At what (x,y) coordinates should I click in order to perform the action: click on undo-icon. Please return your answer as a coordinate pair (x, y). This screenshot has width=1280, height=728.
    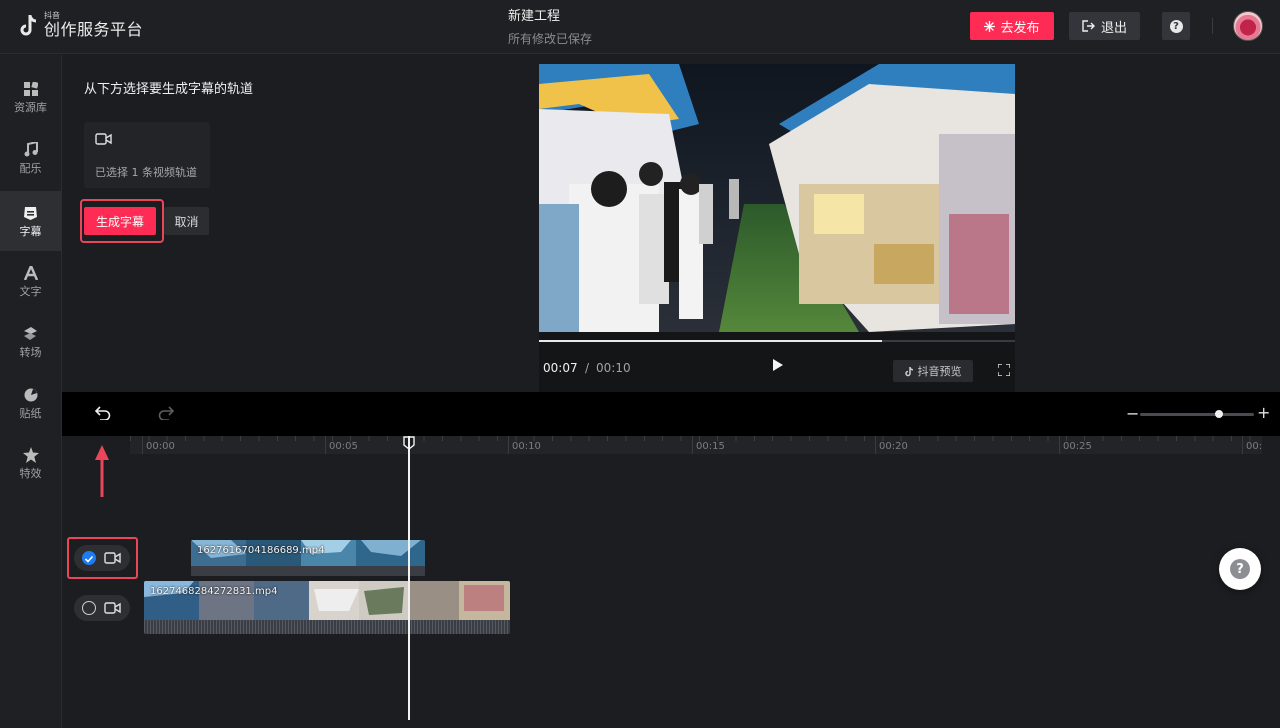
    Looking at the image, I should click on (103, 413).